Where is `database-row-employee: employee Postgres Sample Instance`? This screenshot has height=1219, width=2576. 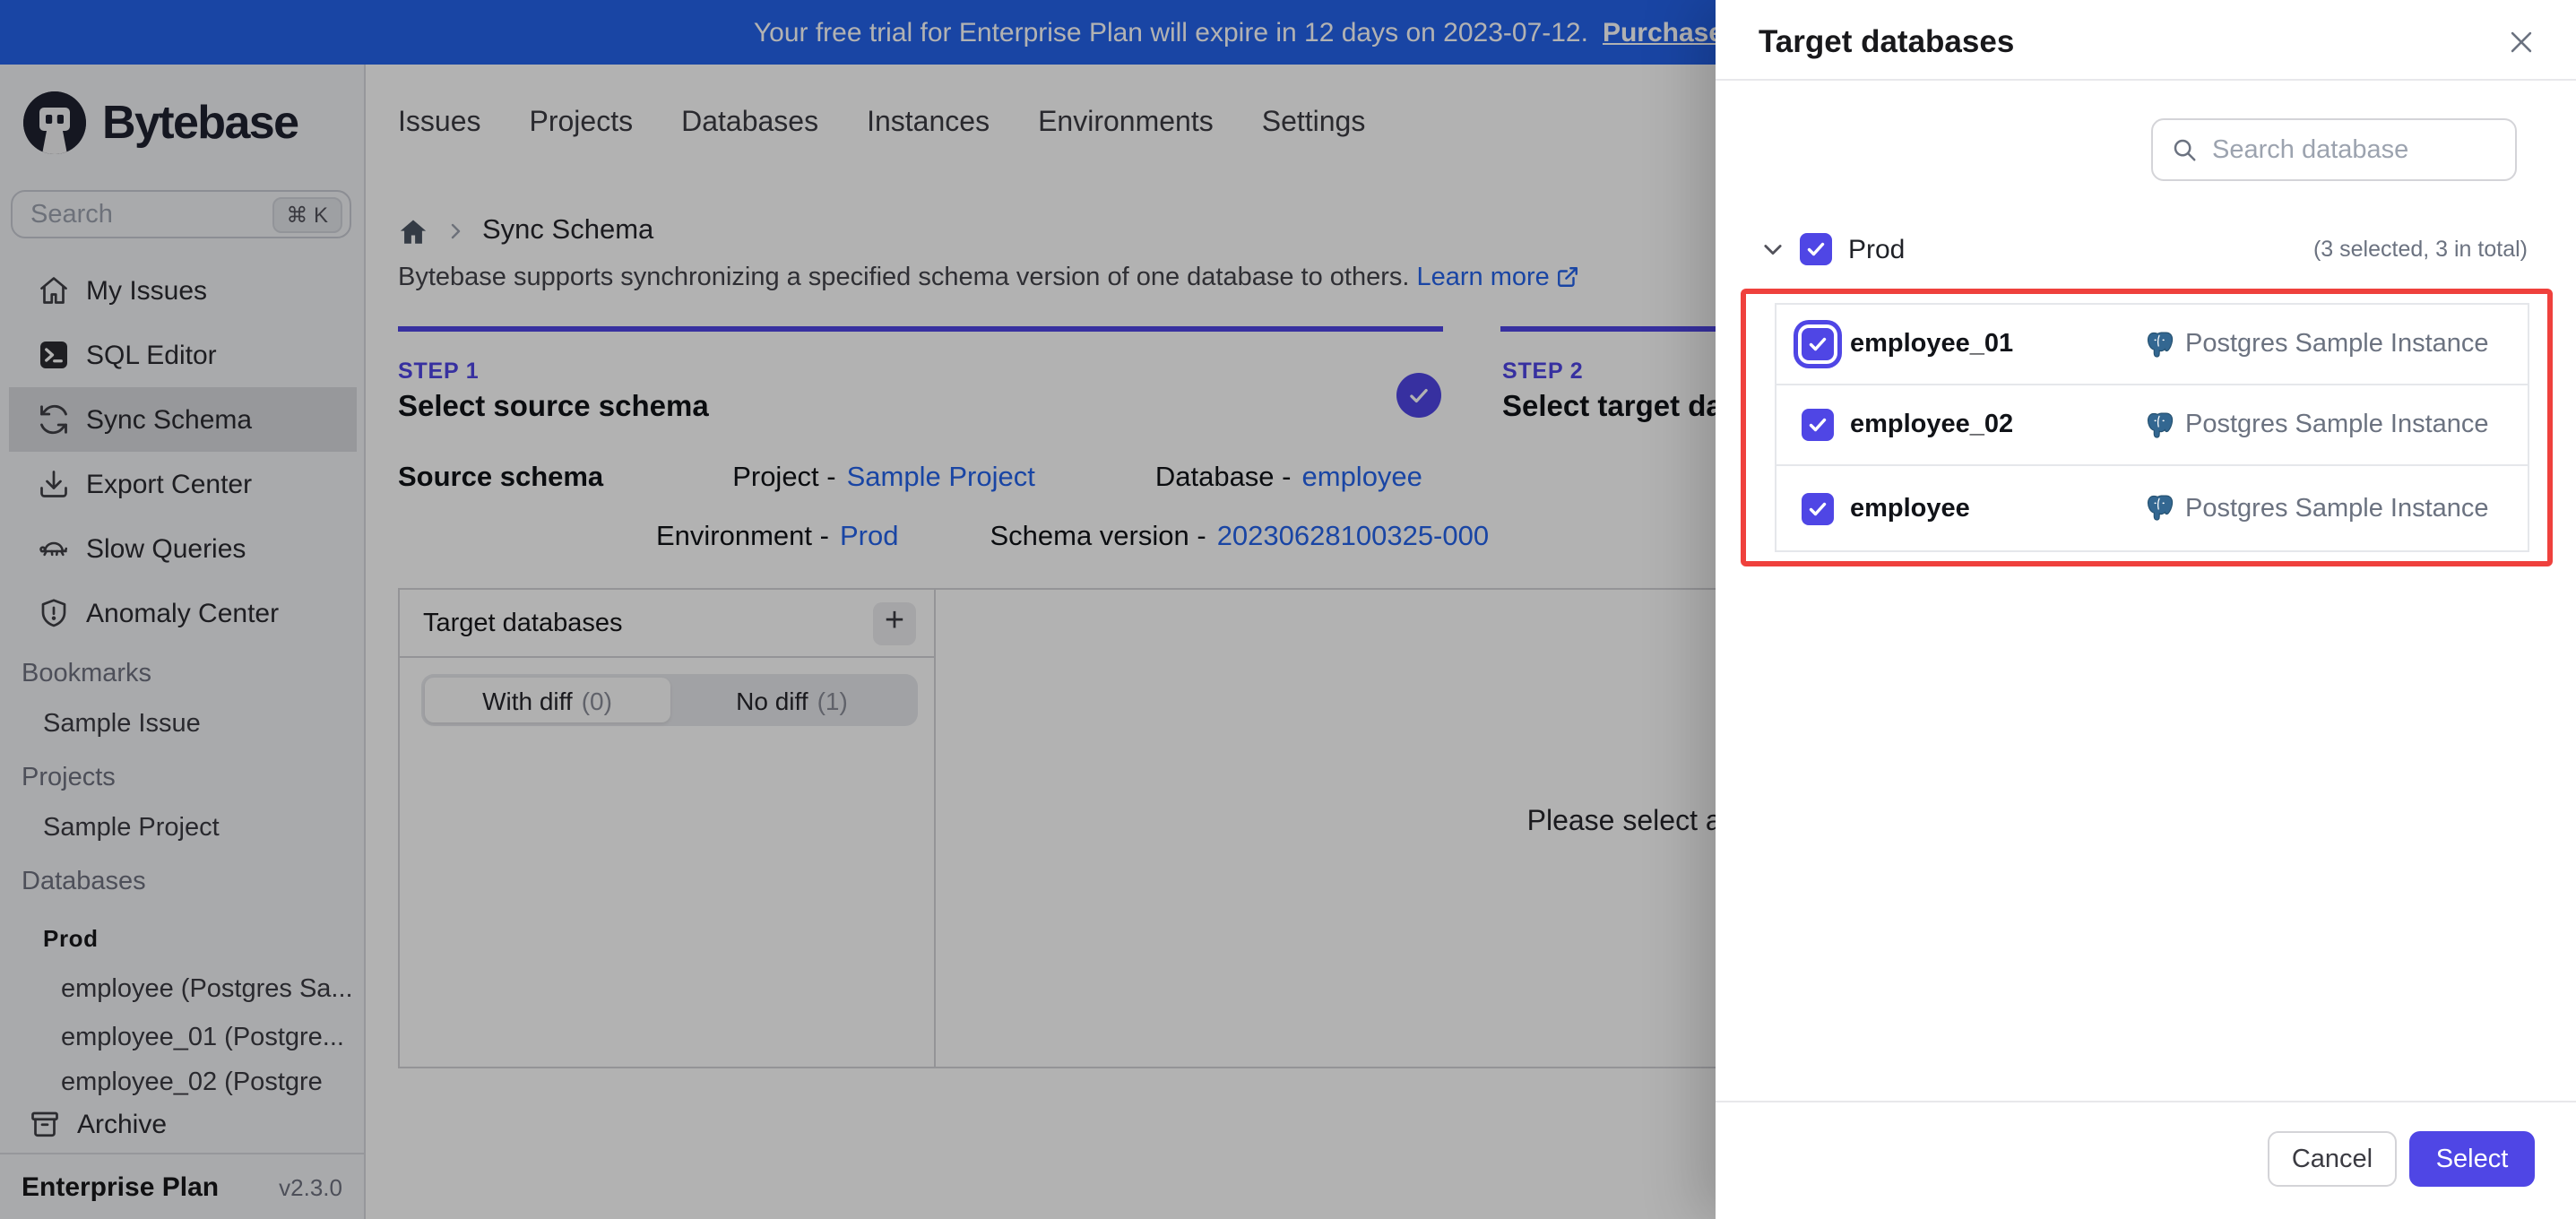
database-row-employee: employee Postgres Sample Instance is located at coordinates (2152, 508).